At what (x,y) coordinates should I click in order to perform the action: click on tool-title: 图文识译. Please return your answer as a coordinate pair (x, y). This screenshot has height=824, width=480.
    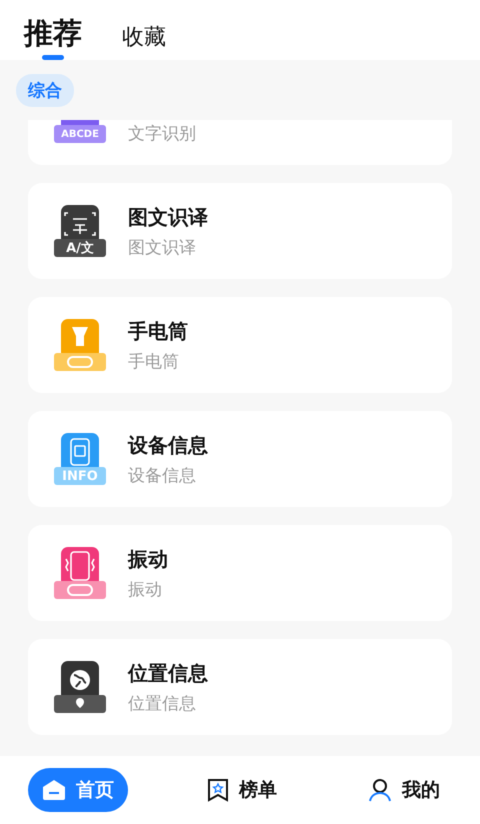
    Looking at the image, I should click on (168, 217).